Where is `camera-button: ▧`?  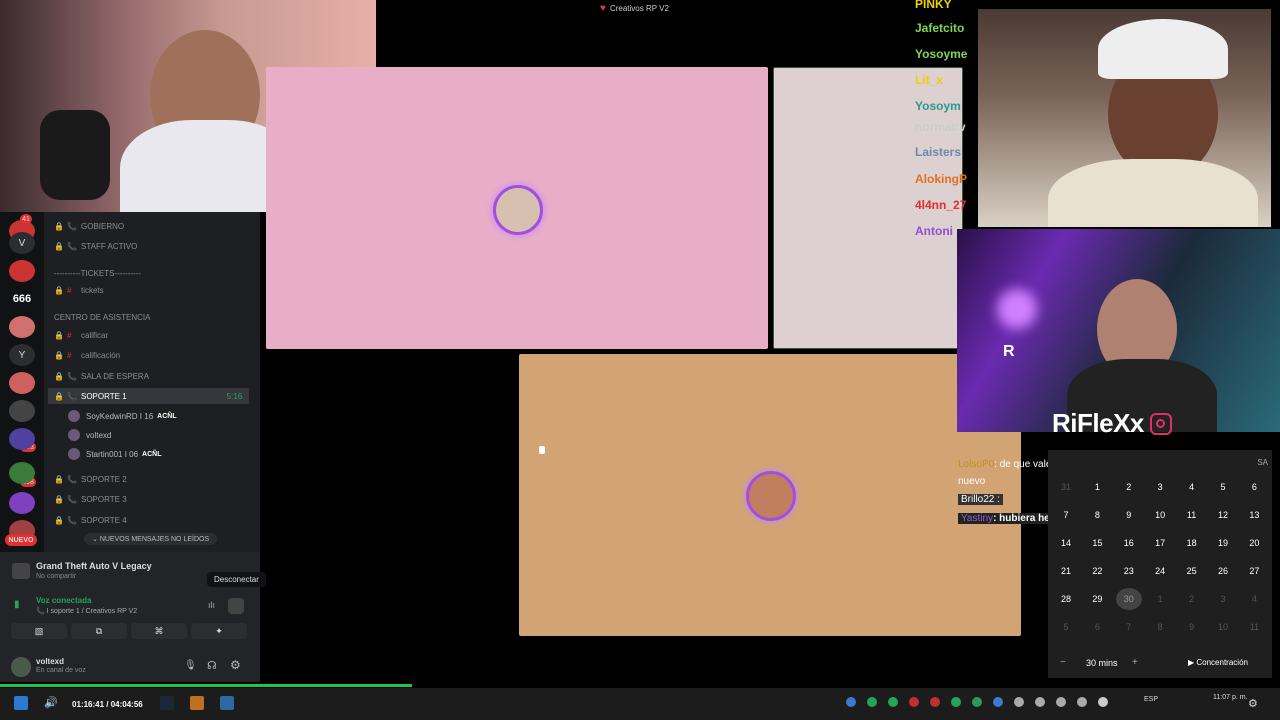 camera-button: ▧ is located at coordinates (39, 631).